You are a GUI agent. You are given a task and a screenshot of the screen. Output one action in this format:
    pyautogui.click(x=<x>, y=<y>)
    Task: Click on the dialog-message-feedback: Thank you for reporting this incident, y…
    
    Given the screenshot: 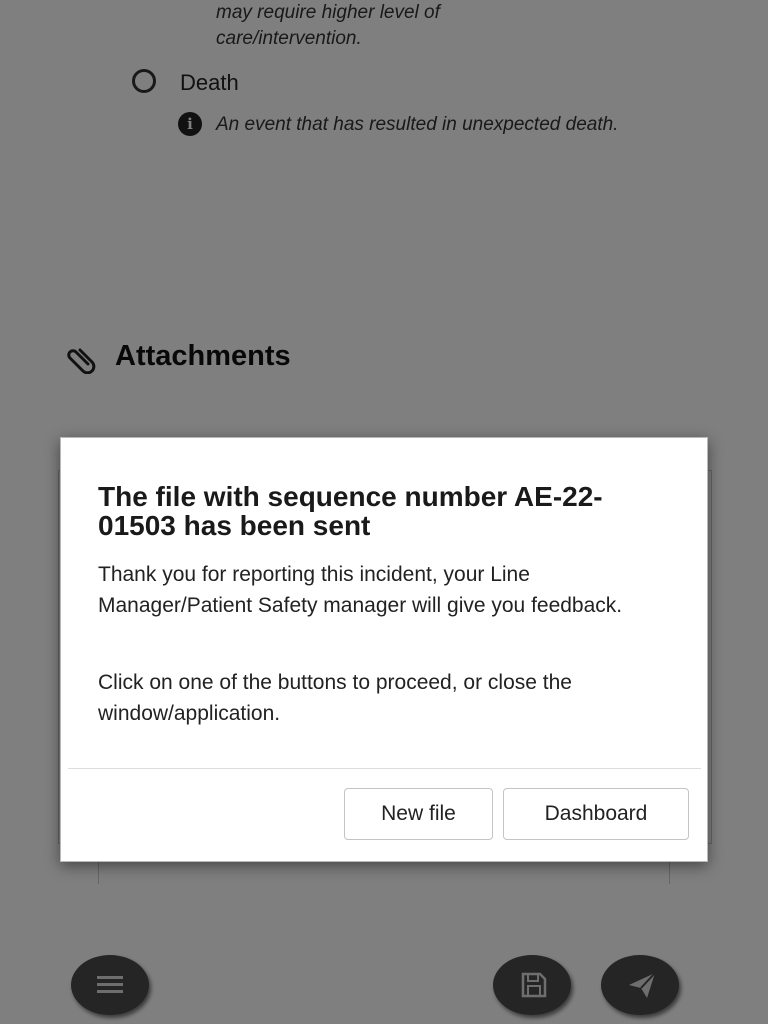 What is the action you would take?
    pyautogui.click(x=360, y=590)
    